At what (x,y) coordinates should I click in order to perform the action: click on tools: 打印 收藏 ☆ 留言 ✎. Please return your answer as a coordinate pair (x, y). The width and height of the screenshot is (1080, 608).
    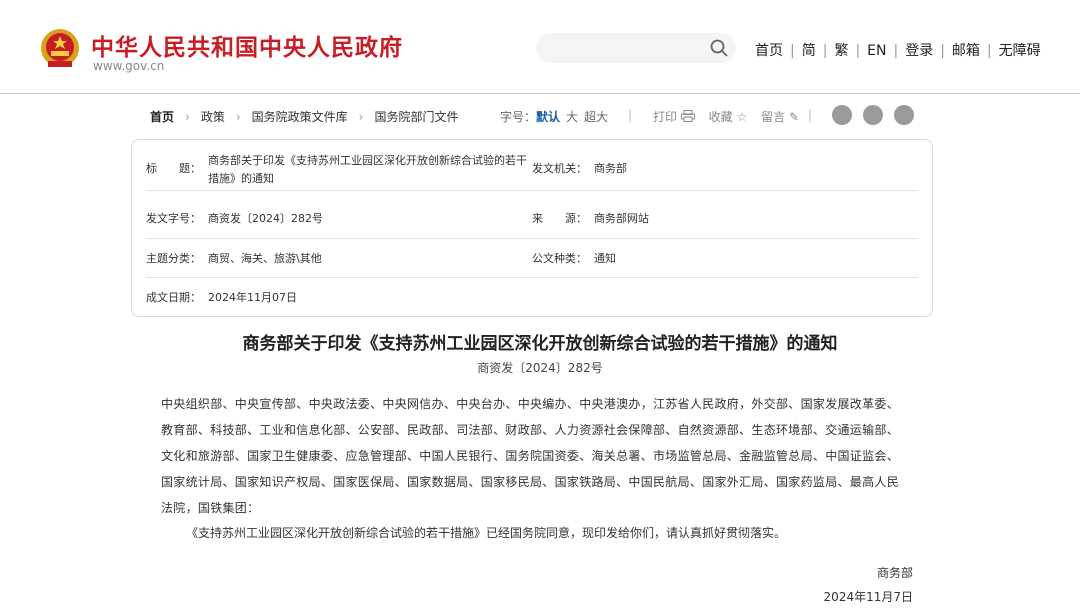
    Looking at the image, I should click on (731, 116).